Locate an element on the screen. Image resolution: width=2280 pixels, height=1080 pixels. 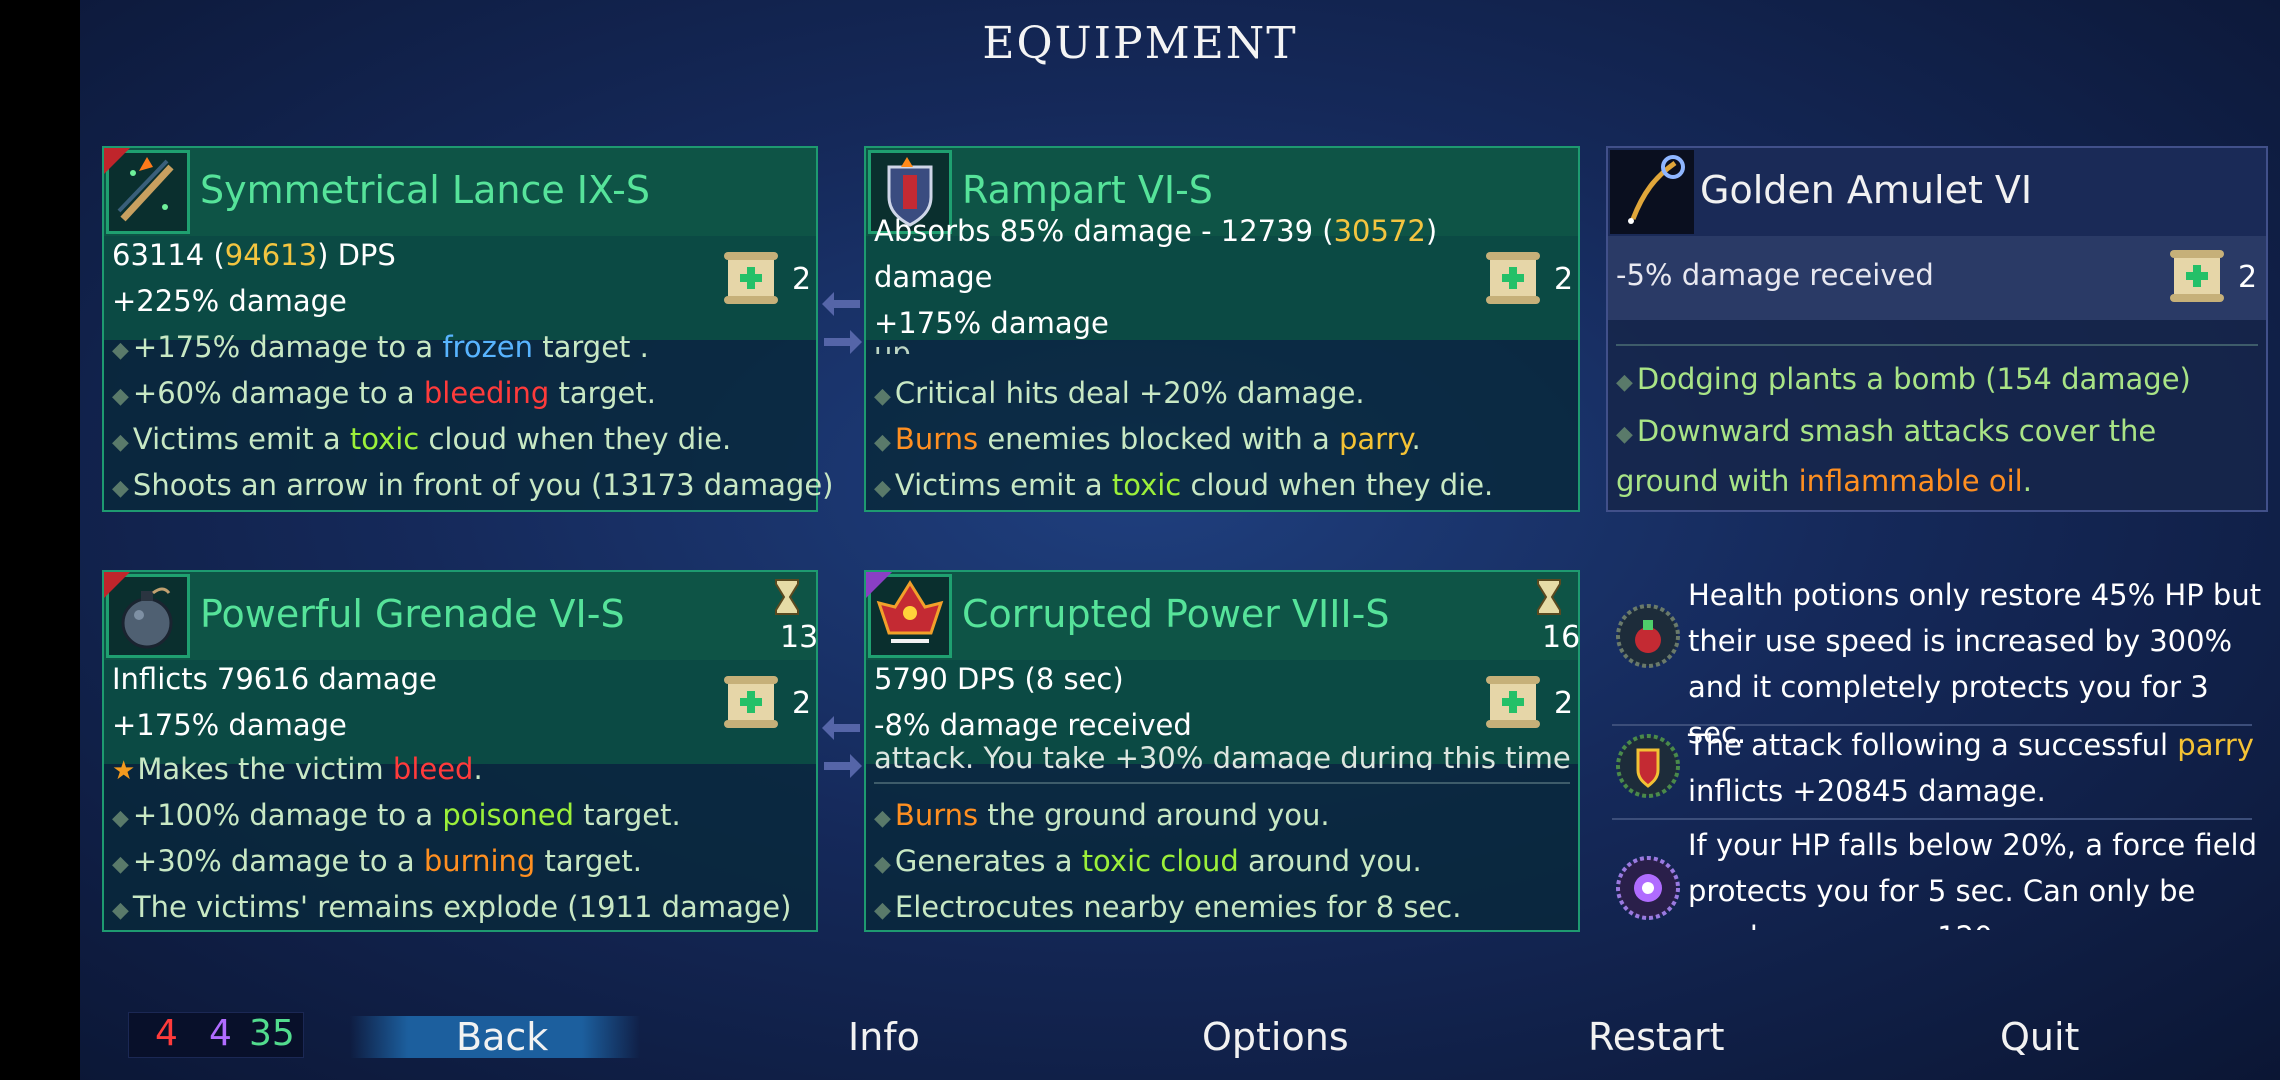
effect-line: ◆ +60% damage to a bleeding target. is located at coordinates (384, 393).